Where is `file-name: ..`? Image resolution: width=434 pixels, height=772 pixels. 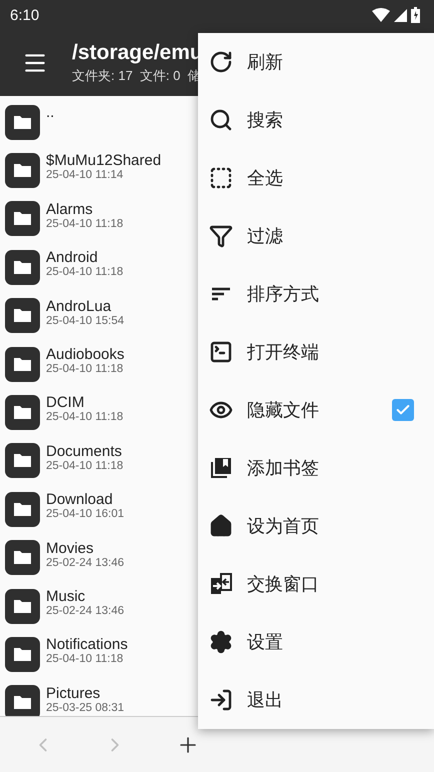 file-name: .. is located at coordinates (50, 112).